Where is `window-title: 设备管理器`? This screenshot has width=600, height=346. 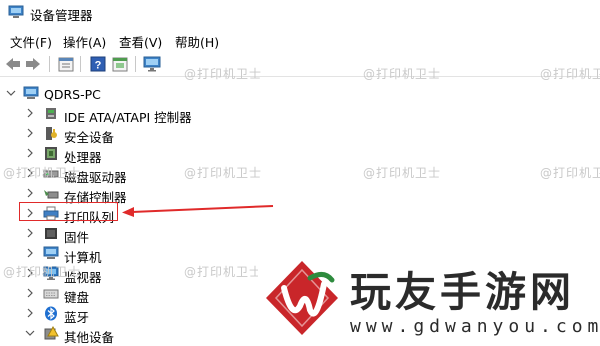 window-title: 设备管理器 is located at coordinates (61, 15).